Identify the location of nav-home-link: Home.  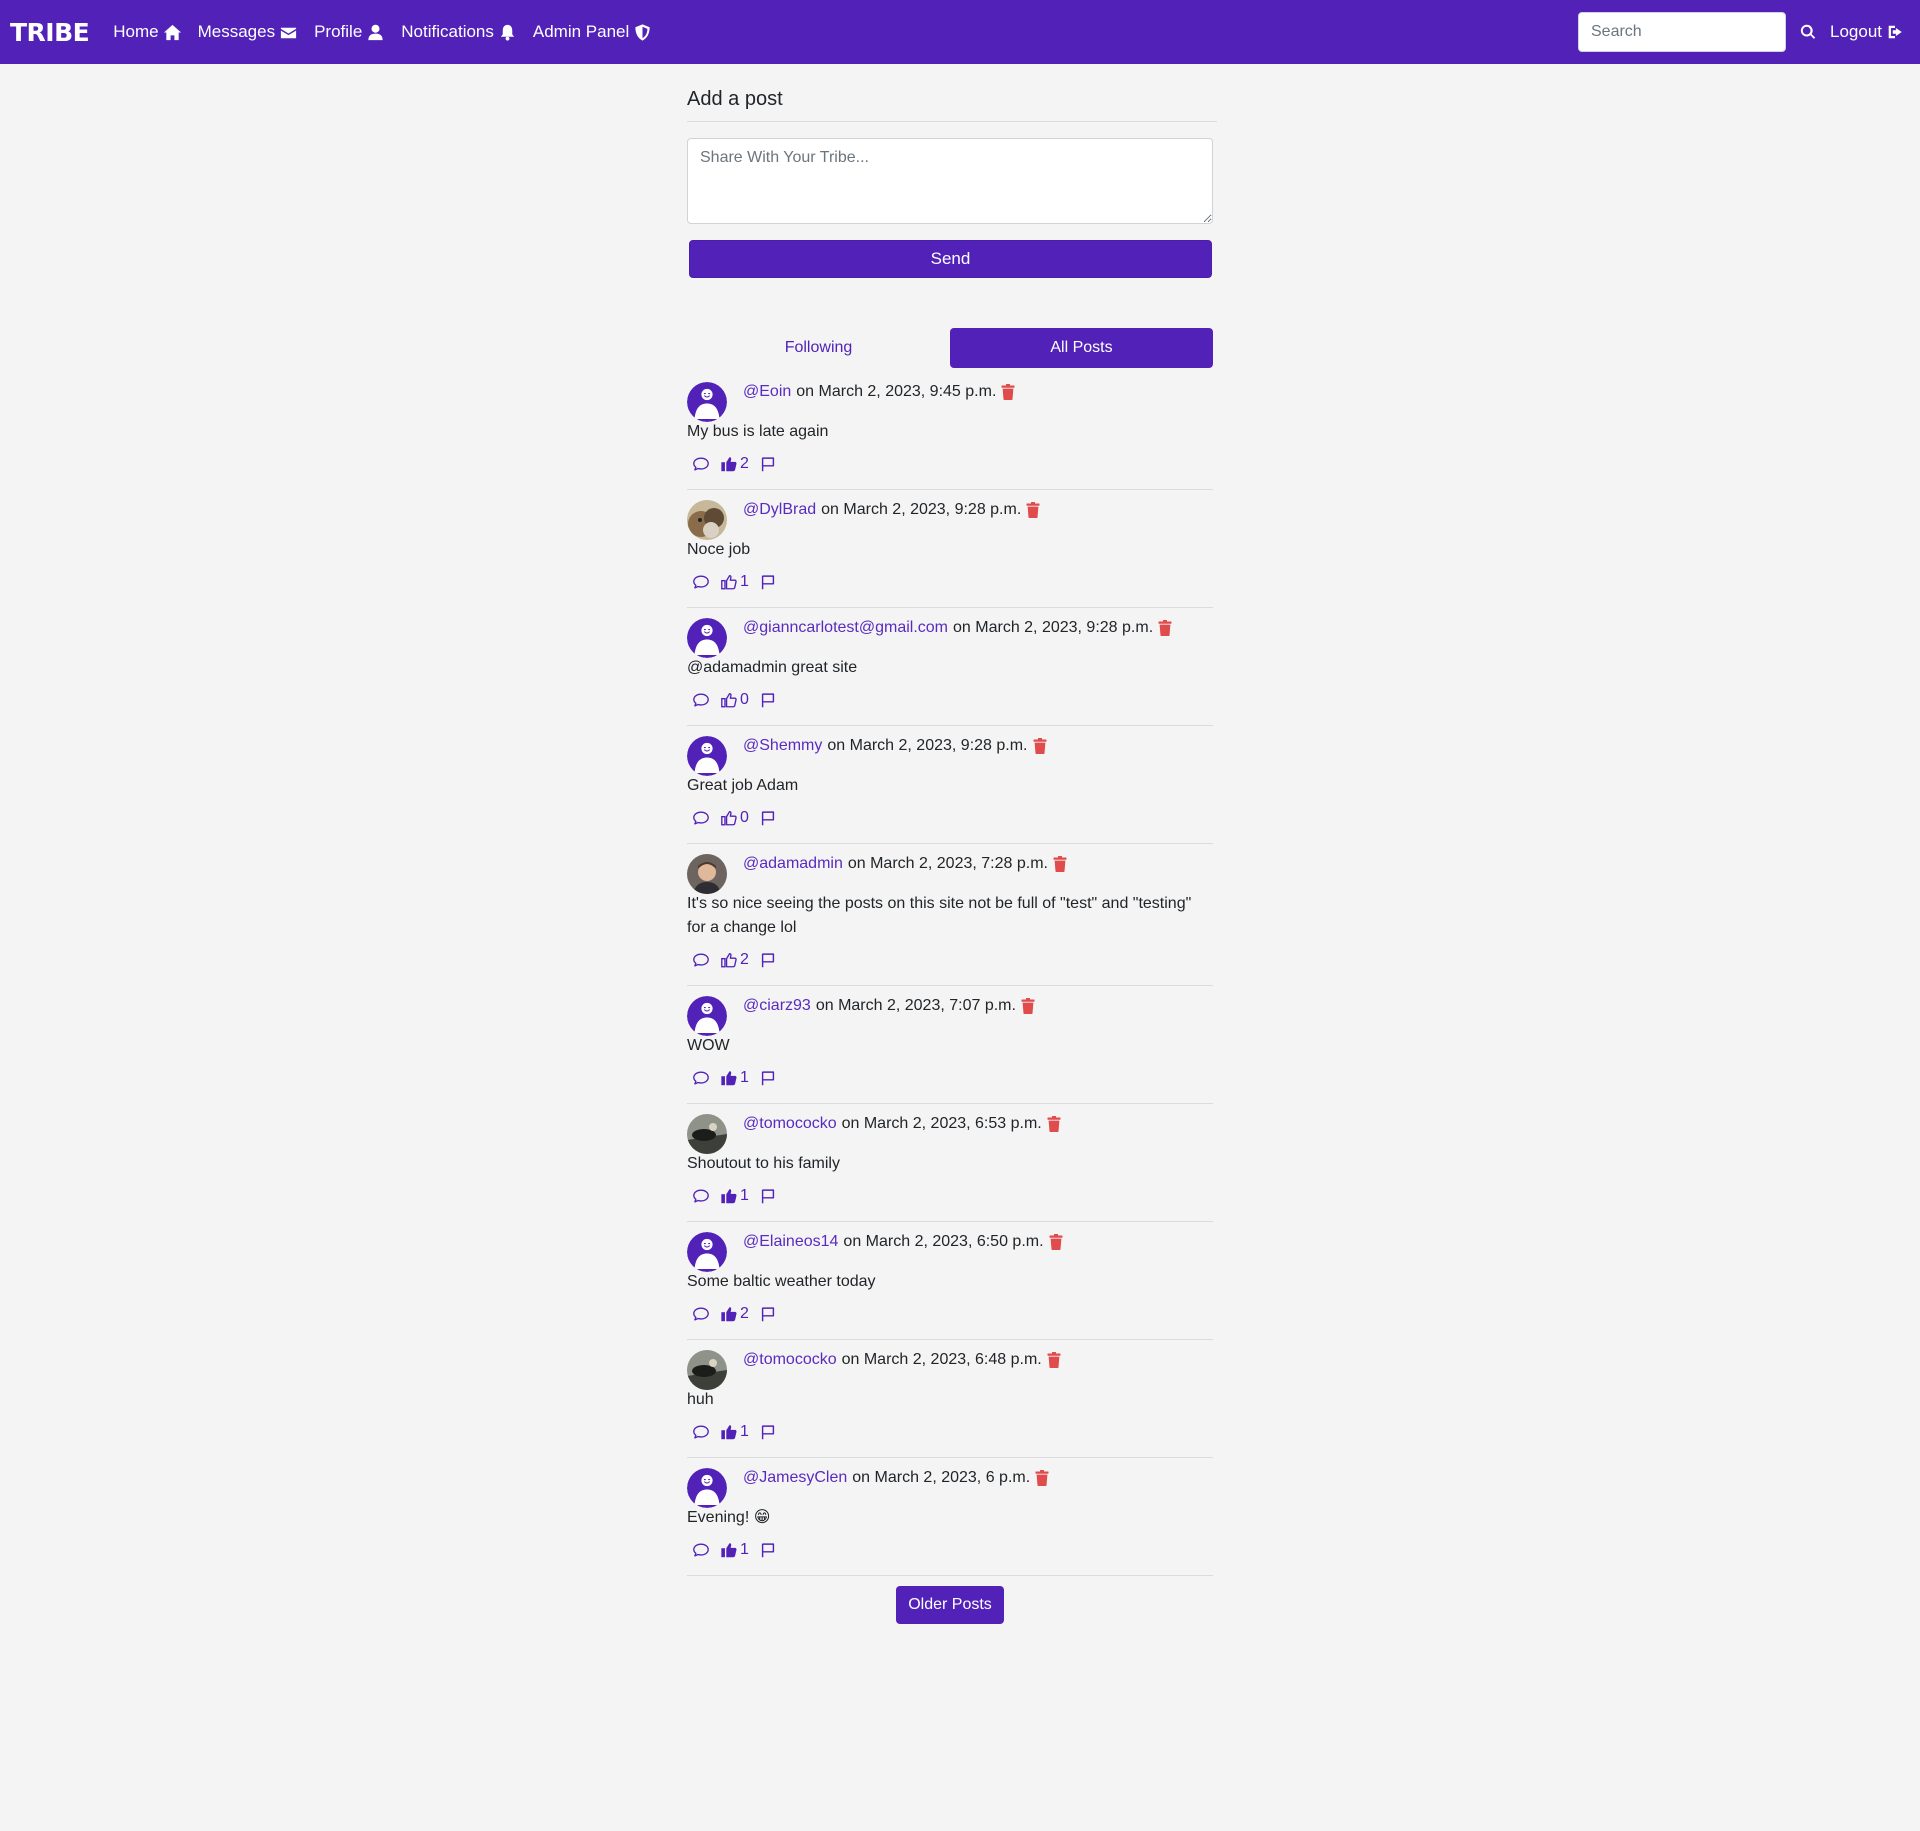
(147, 32).